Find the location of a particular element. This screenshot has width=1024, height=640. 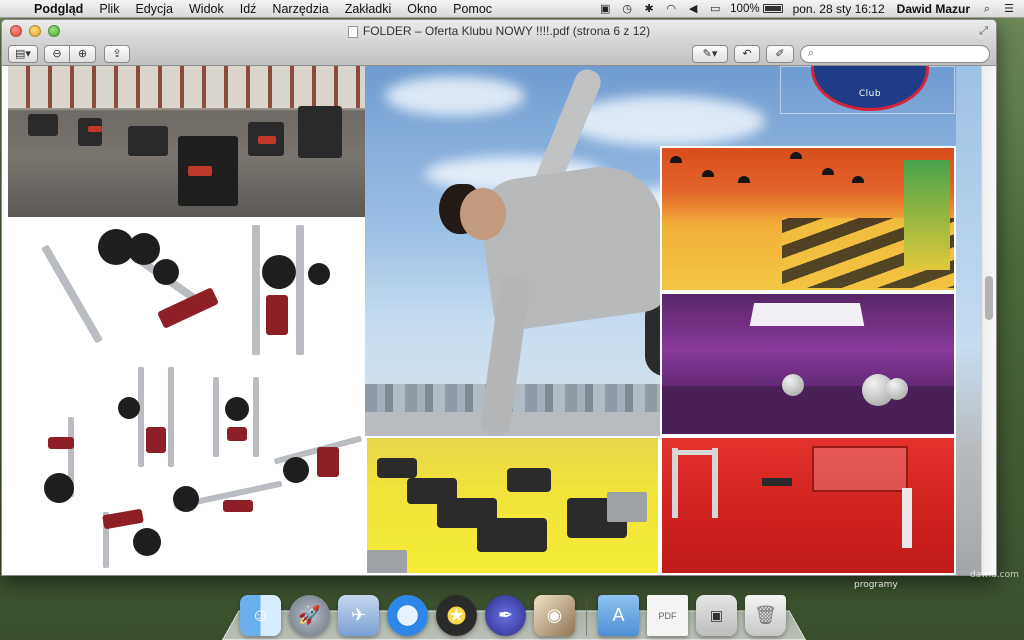

spotlight-icon: ⌕ is located at coordinates (987, 9).